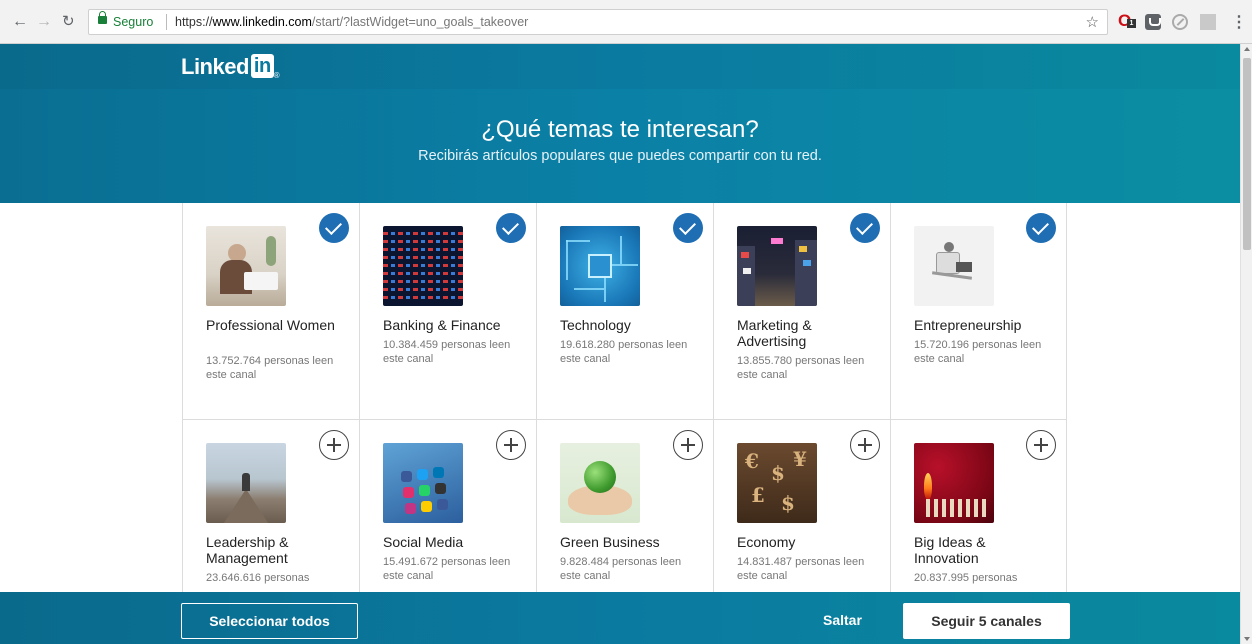 This screenshot has width=1252, height=644. Describe the element at coordinates (423, 483) in the screenshot. I see `phone-apps-image` at that location.